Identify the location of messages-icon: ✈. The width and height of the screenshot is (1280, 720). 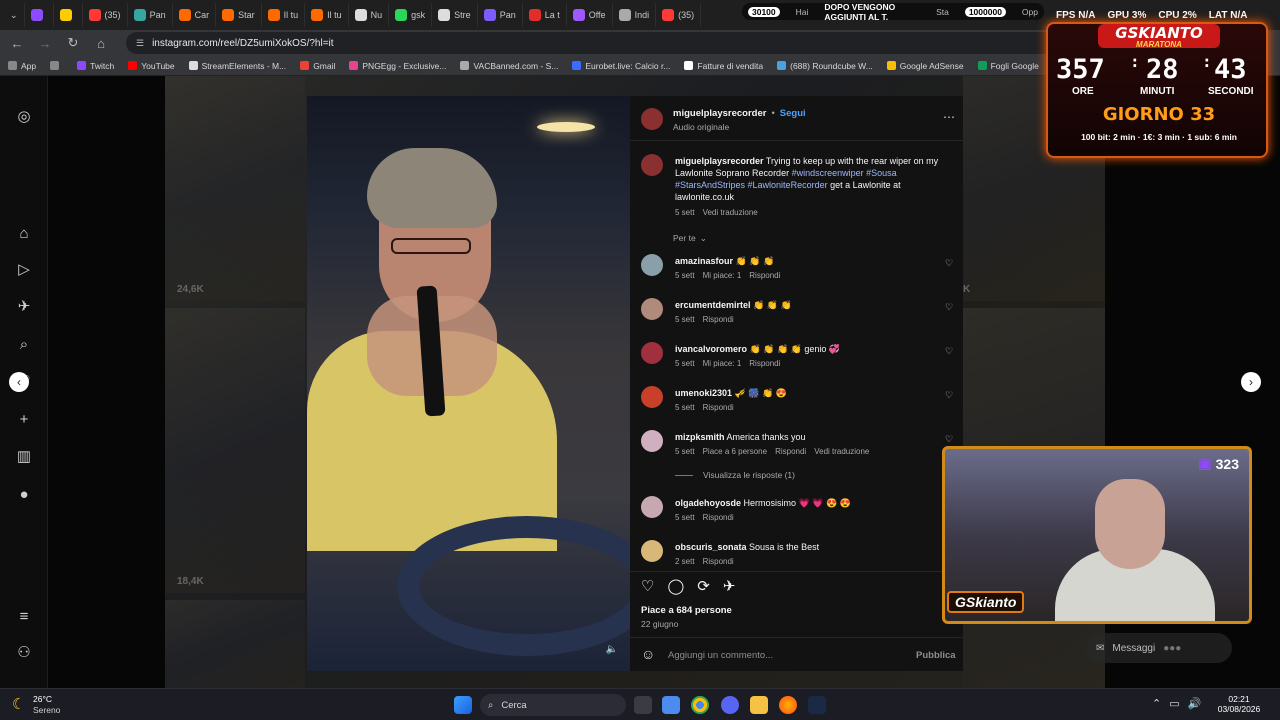
(24, 306).